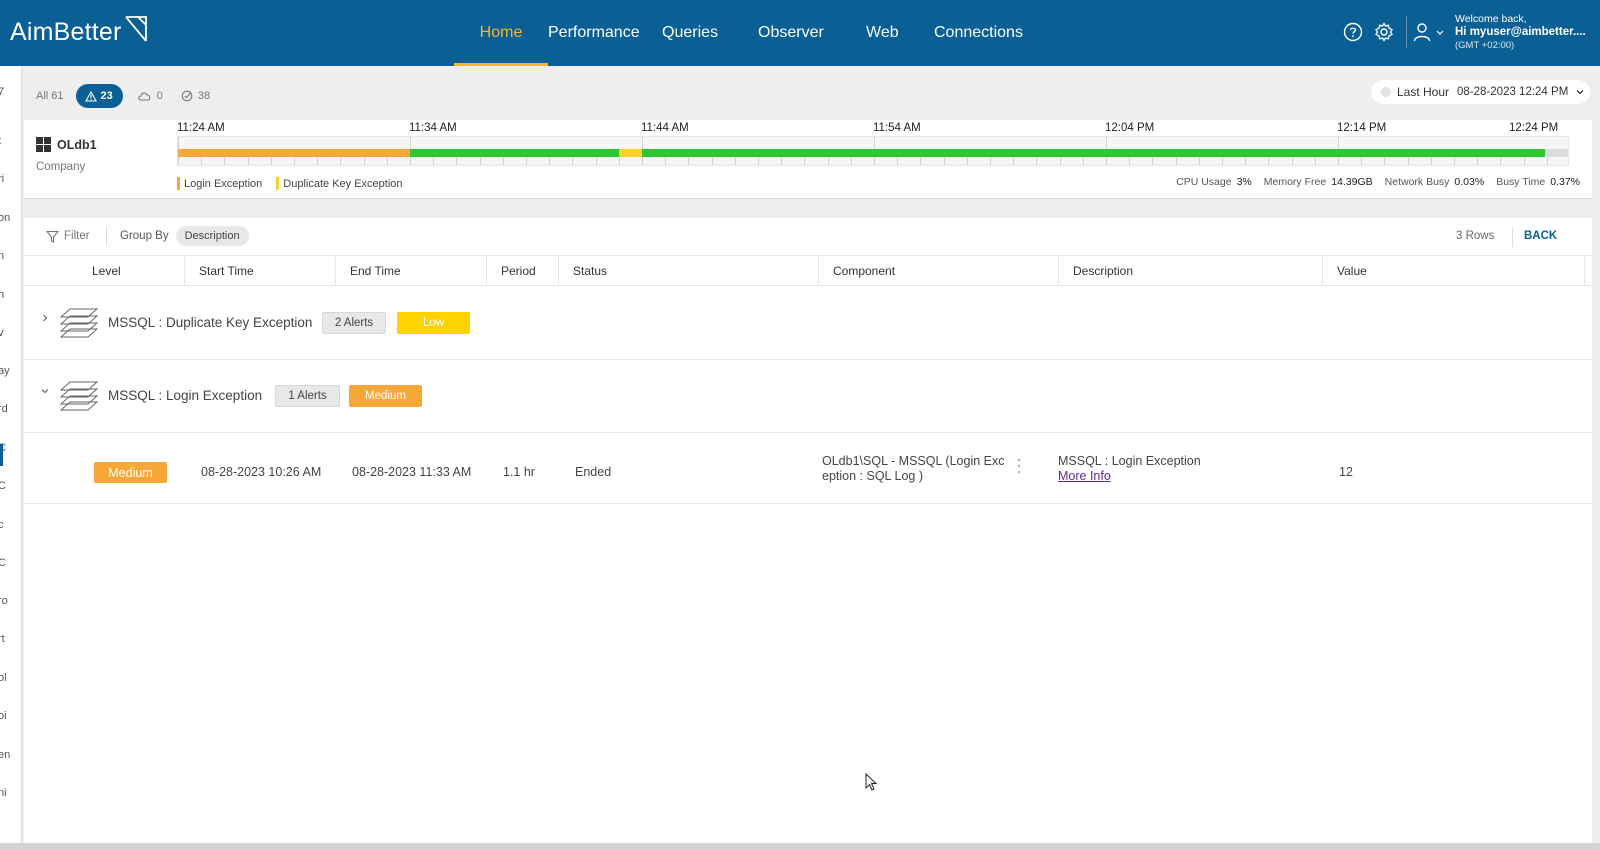 Image resolution: width=1600 pixels, height=850 pixels. What do you see at coordinates (5, 371) in the screenshot?
I see `sidebar-item: ay` at bounding box center [5, 371].